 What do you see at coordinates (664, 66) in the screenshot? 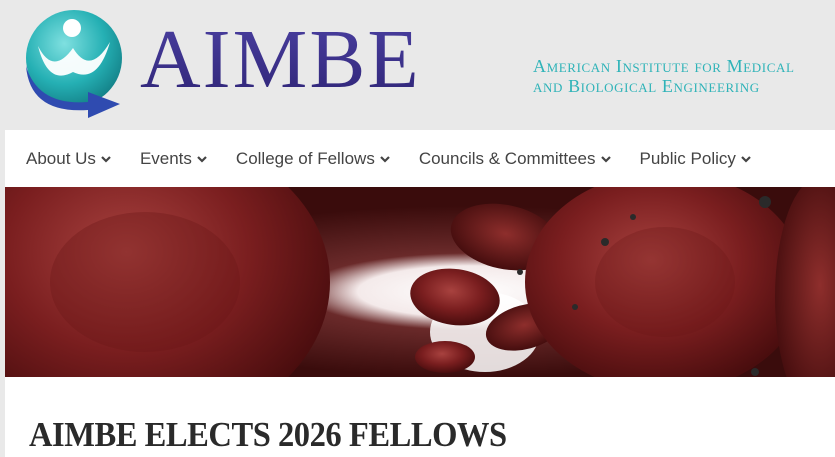
I see `org-name-line-1: American Institute for Medical` at bounding box center [664, 66].